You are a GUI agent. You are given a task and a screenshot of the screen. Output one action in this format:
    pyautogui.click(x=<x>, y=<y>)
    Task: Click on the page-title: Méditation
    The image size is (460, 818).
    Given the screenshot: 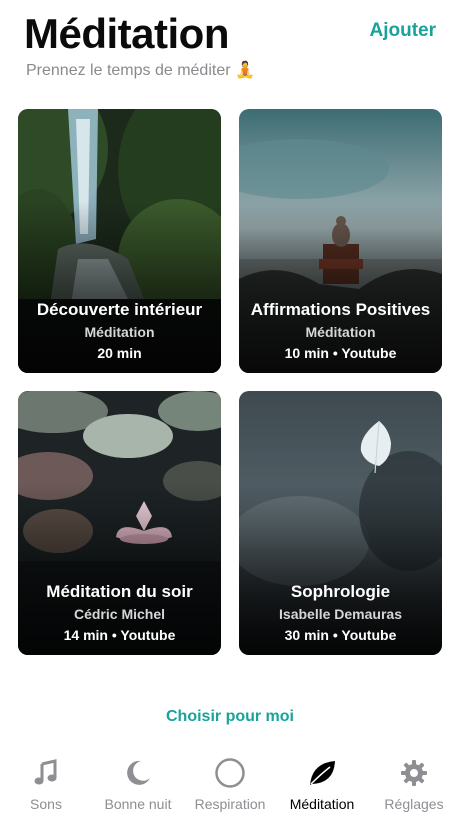 What is the action you would take?
    pyautogui.click(x=126, y=33)
    